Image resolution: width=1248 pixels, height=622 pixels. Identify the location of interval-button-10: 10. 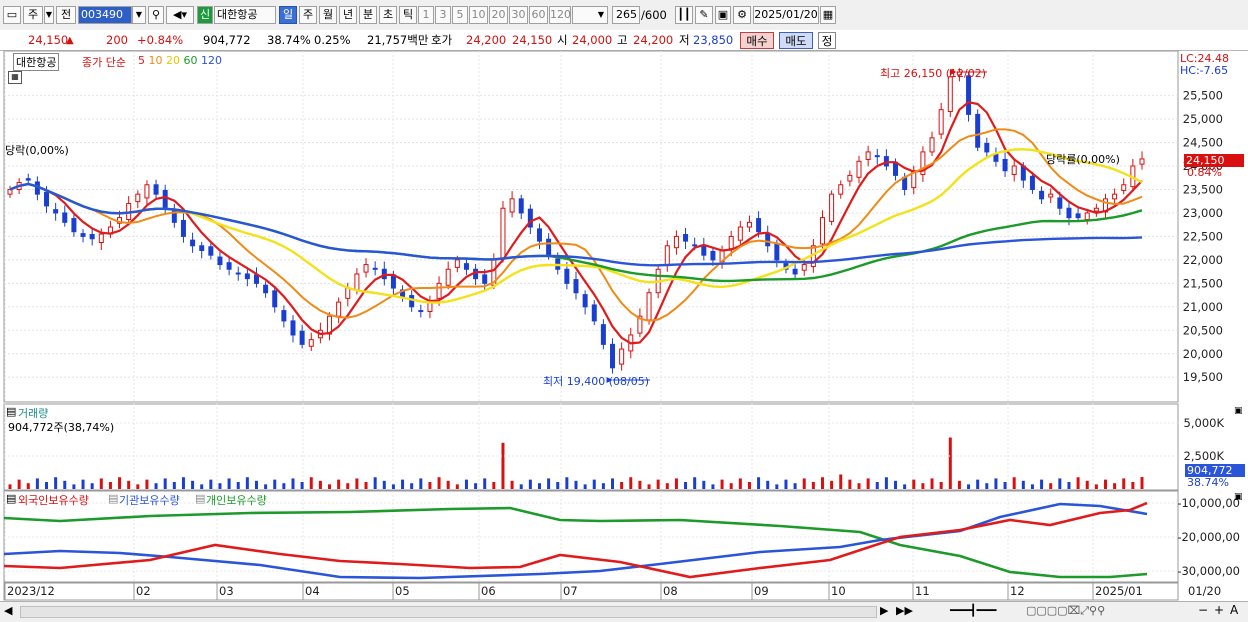
(478, 15).